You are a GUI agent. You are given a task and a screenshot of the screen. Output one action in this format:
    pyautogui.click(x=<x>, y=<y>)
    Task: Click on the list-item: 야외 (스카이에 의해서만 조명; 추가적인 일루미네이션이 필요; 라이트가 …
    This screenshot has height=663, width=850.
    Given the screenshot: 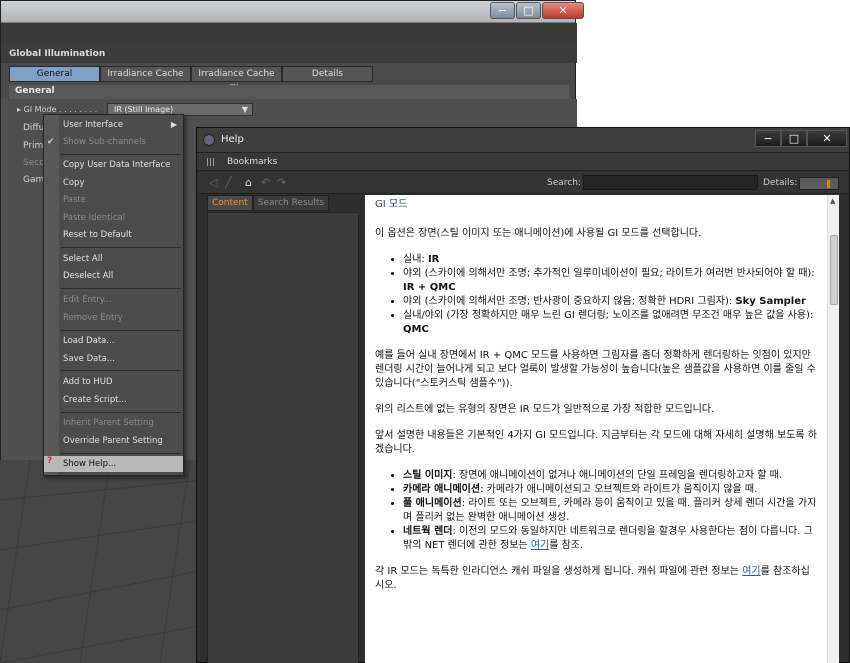 What is the action you would take?
    pyautogui.click(x=610, y=281)
    